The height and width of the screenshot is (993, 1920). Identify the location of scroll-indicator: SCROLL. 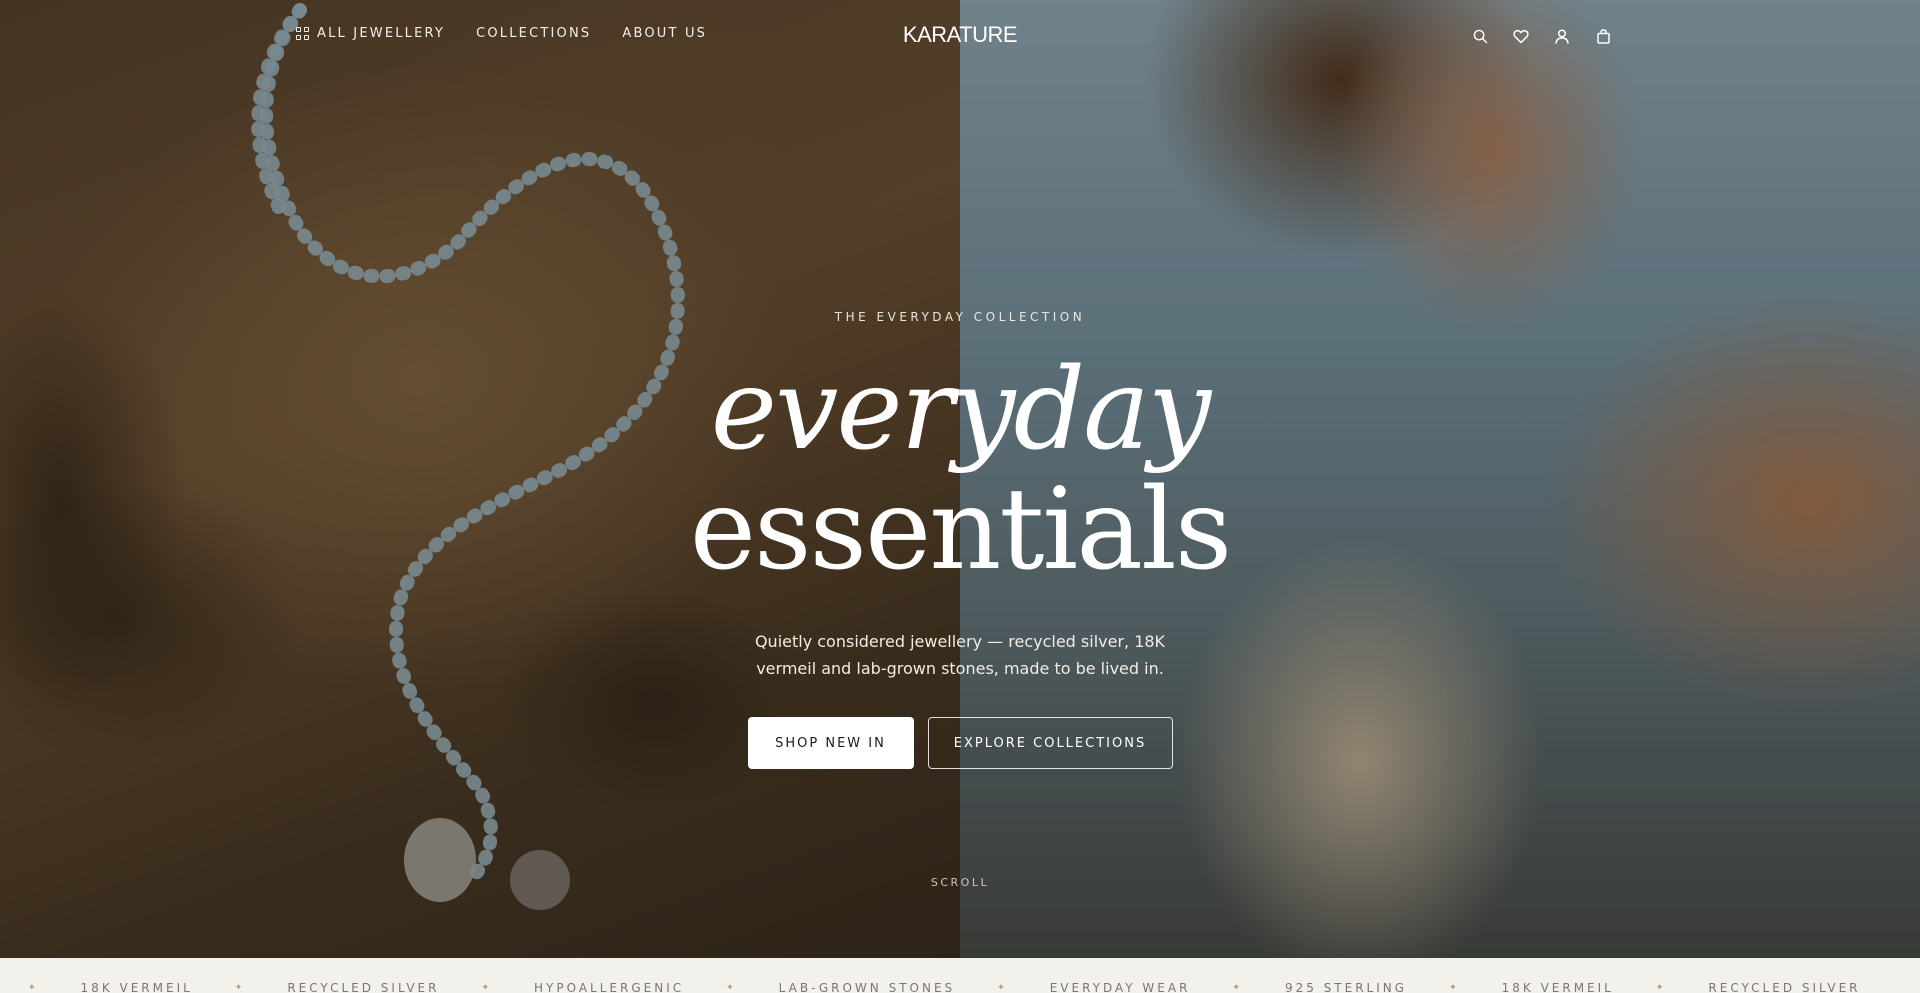
(960, 882).